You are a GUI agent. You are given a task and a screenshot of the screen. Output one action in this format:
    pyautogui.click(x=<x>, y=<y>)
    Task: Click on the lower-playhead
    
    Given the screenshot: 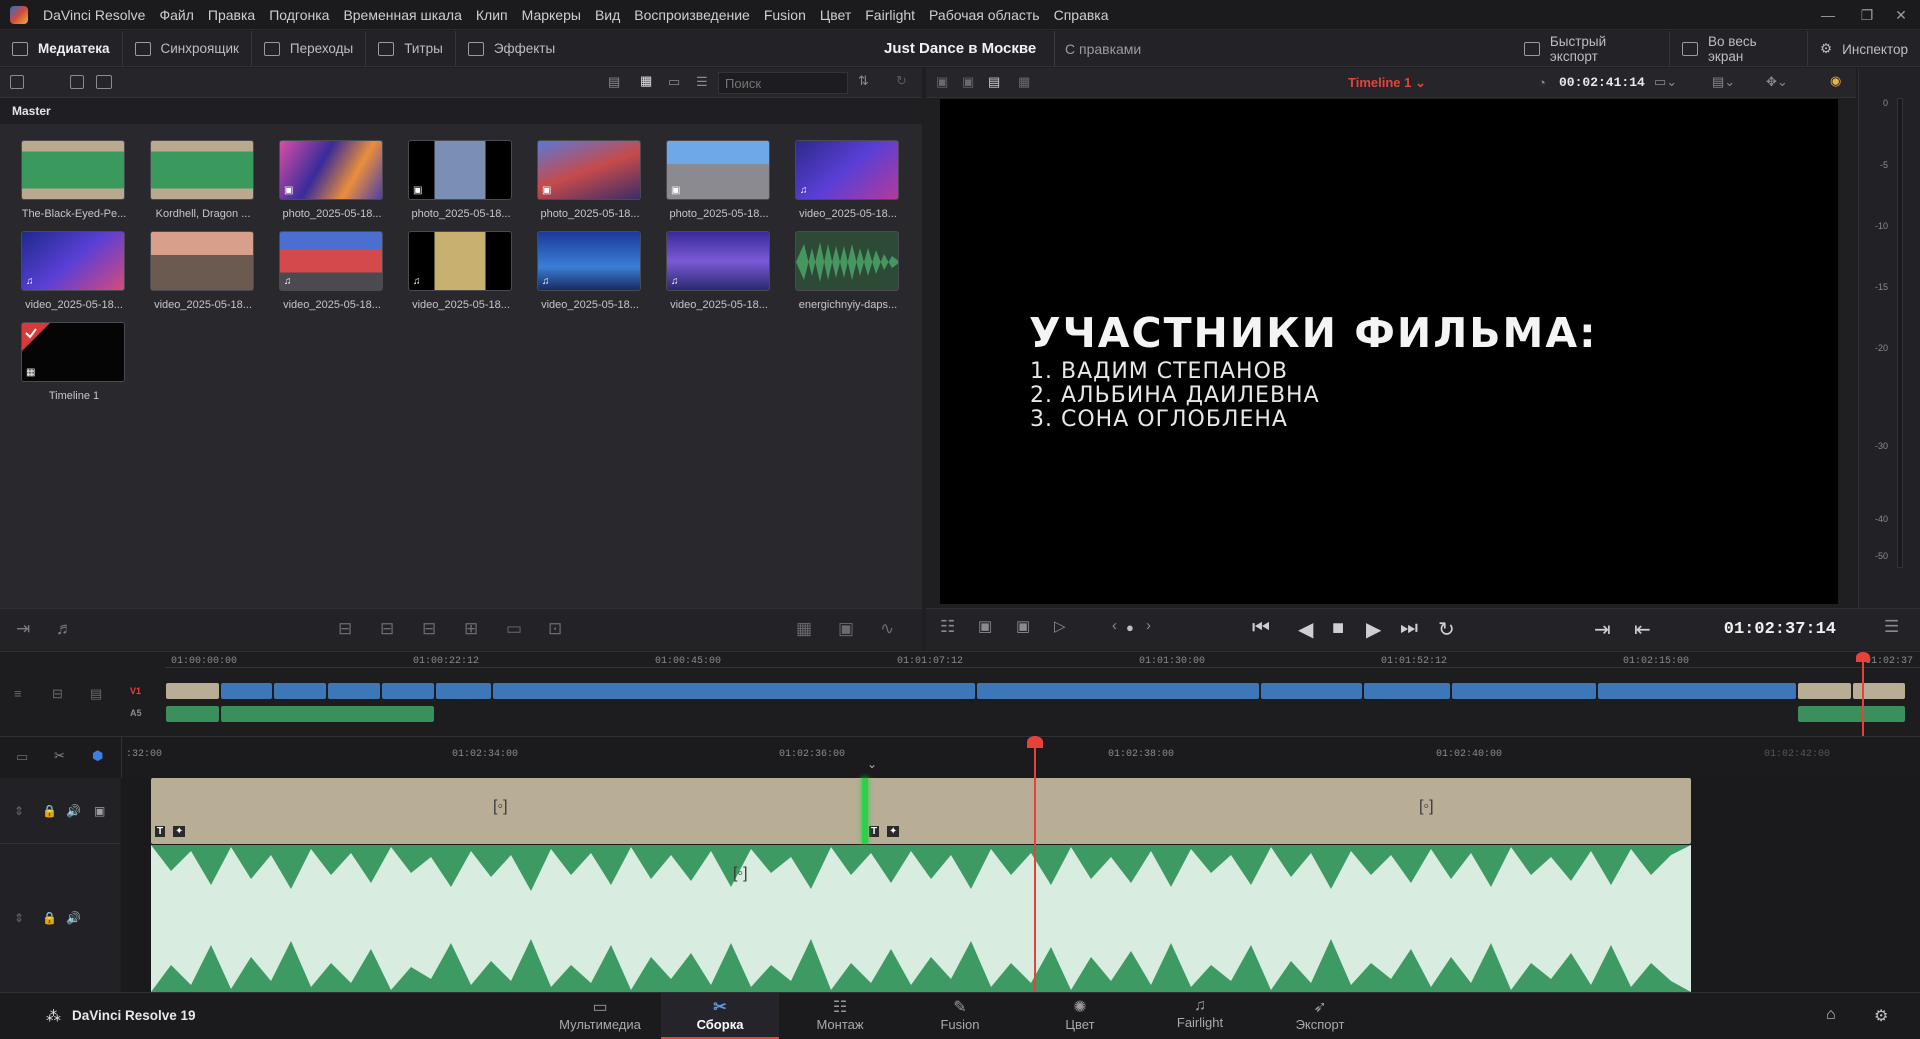 What is the action you would take?
    pyautogui.click(x=1035, y=864)
    